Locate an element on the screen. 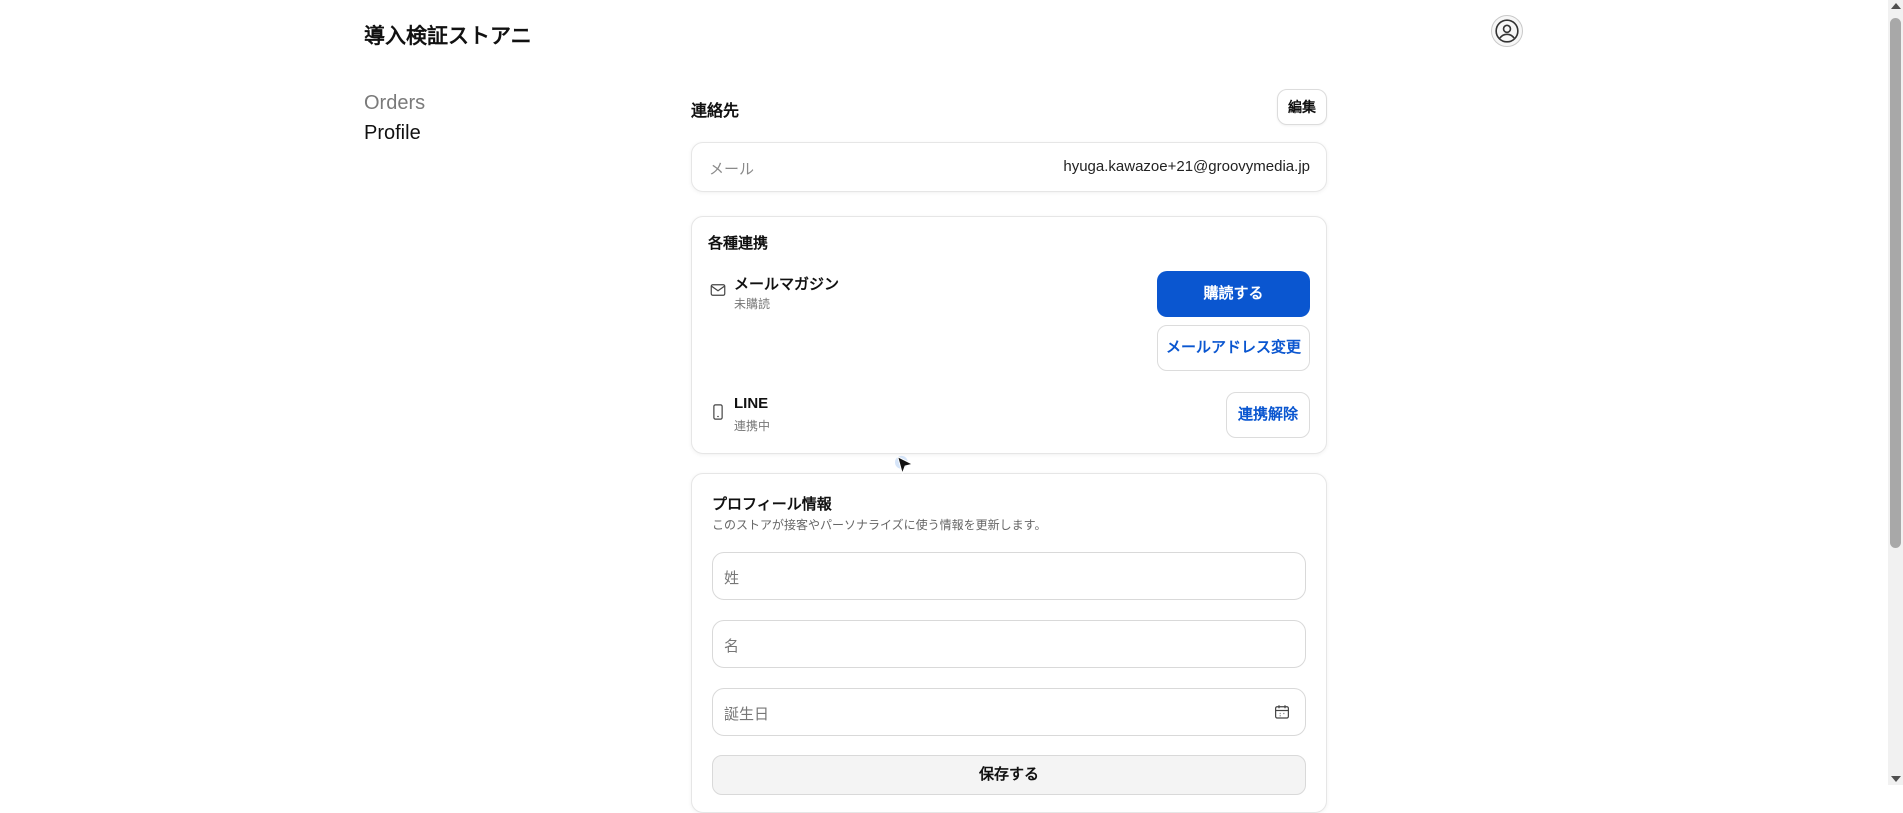 Image resolution: width=1903 pixels, height=813 pixels. user-circle-icon is located at coordinates (1507, 31).